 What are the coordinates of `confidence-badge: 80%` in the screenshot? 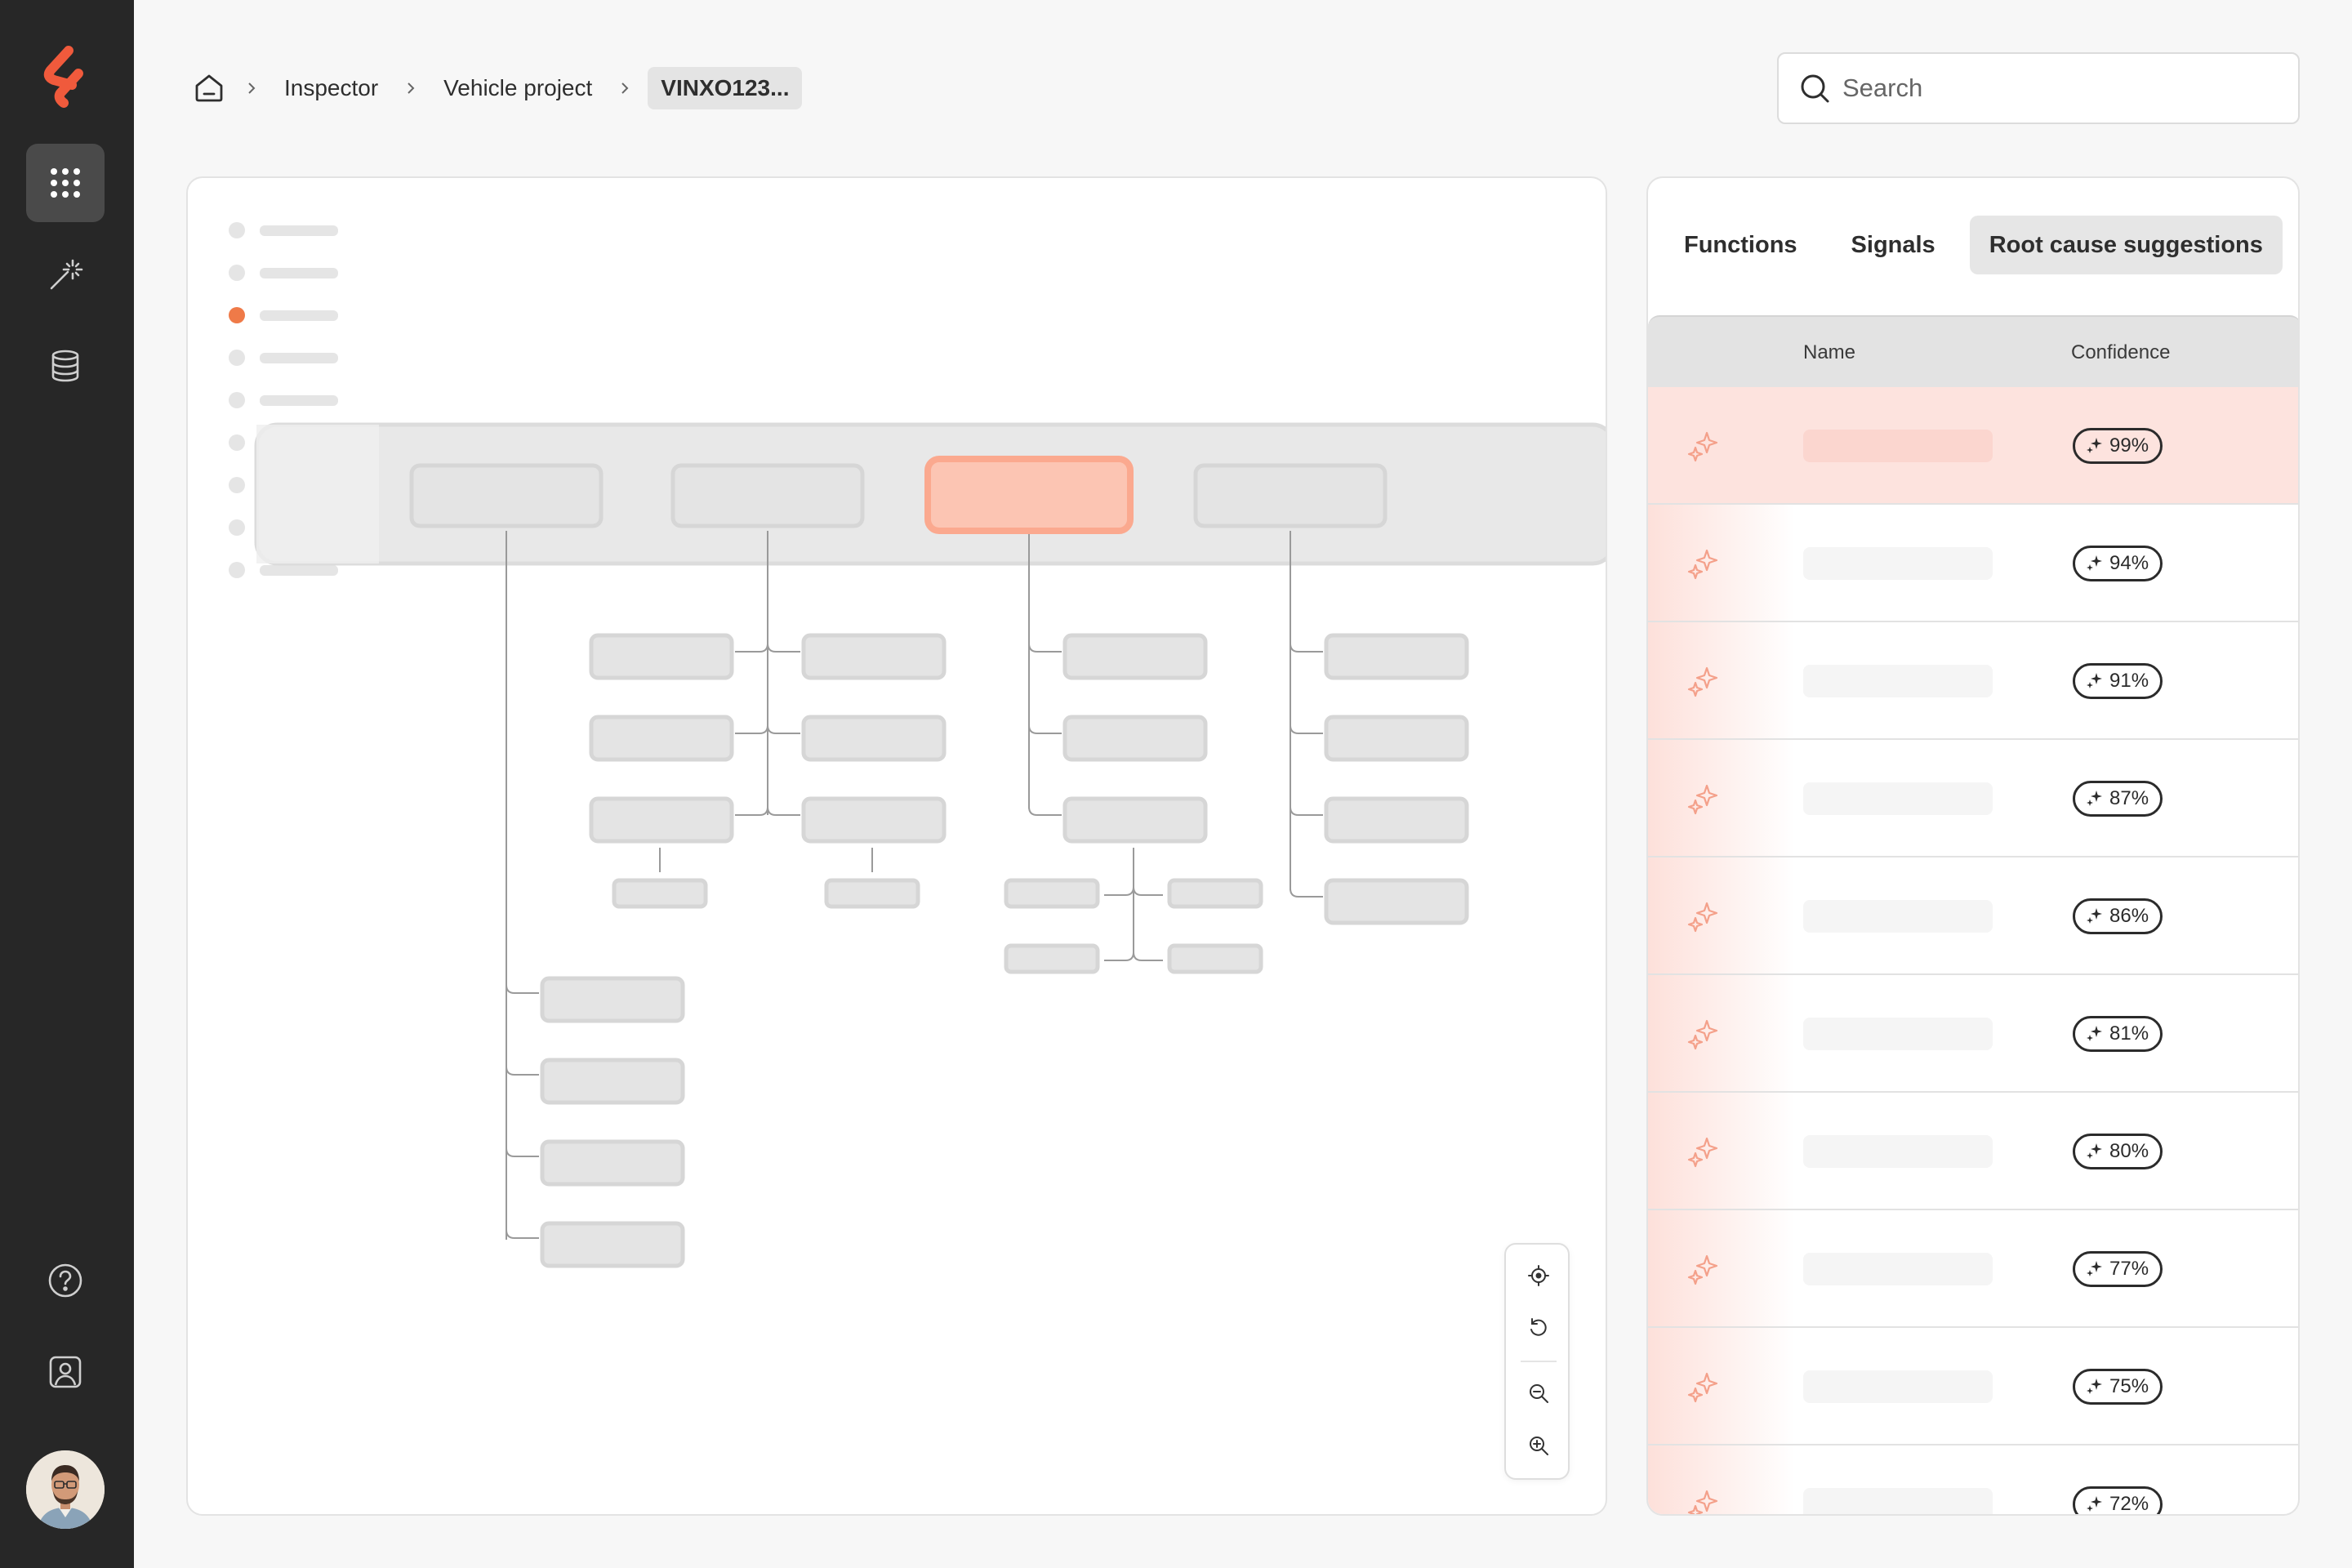 It's located at (2118, 1151).